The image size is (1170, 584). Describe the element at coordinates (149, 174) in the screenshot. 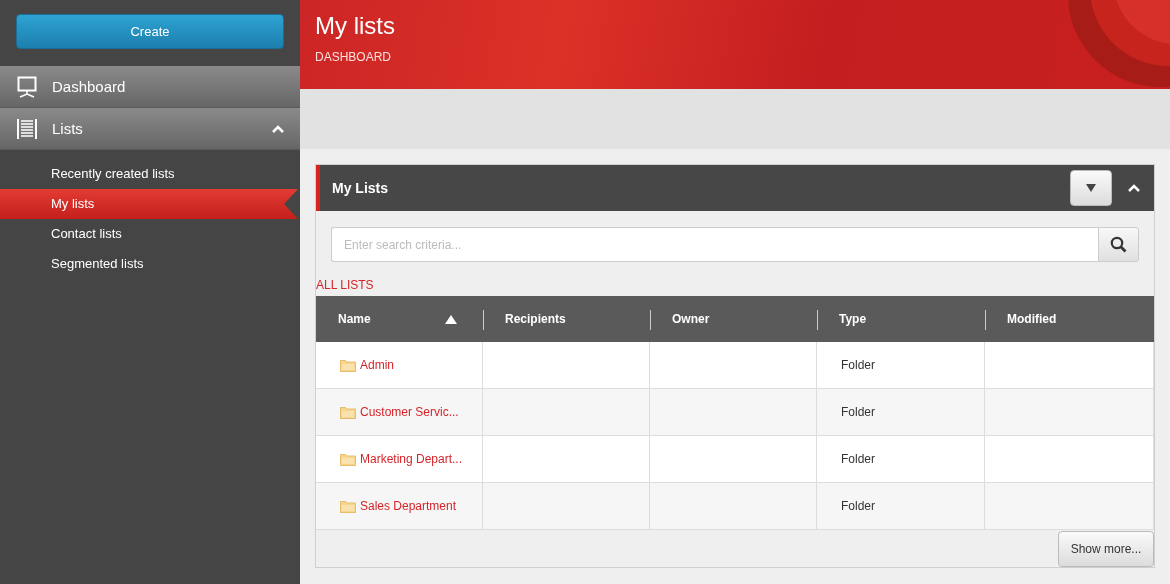

I see `submenu-item: Recently created lists` at that location.